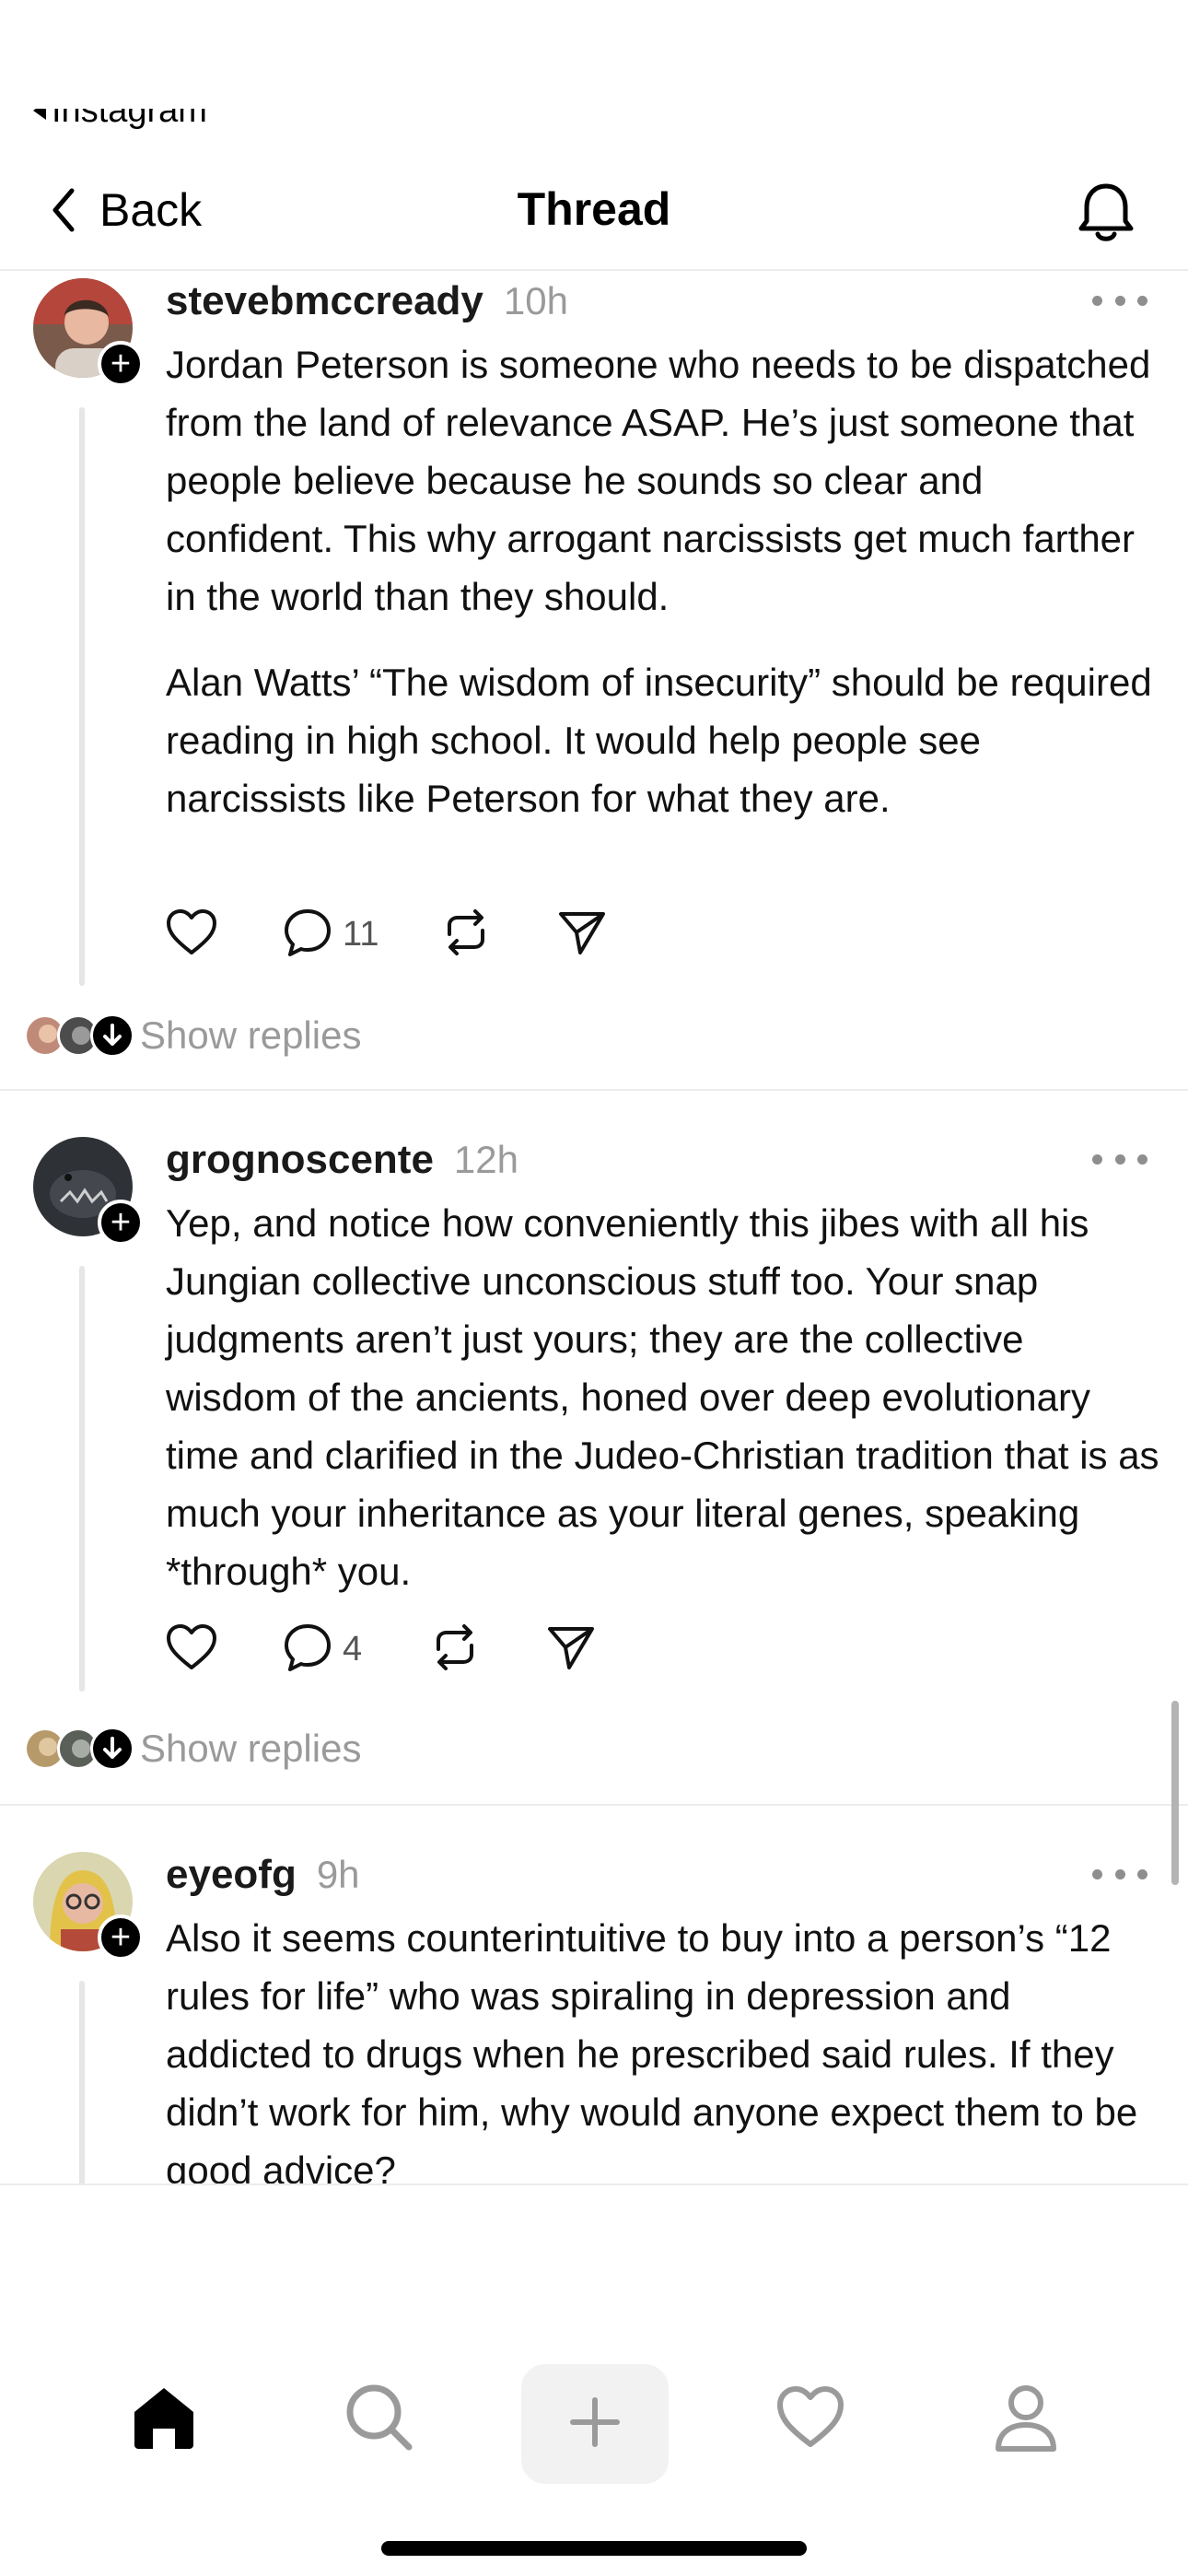 The image size is (1188, 2576). What do you see at coordinates (594, 2184) in the screenshot?
I see `tabbar-divider` at bounding box center [594, 2184].